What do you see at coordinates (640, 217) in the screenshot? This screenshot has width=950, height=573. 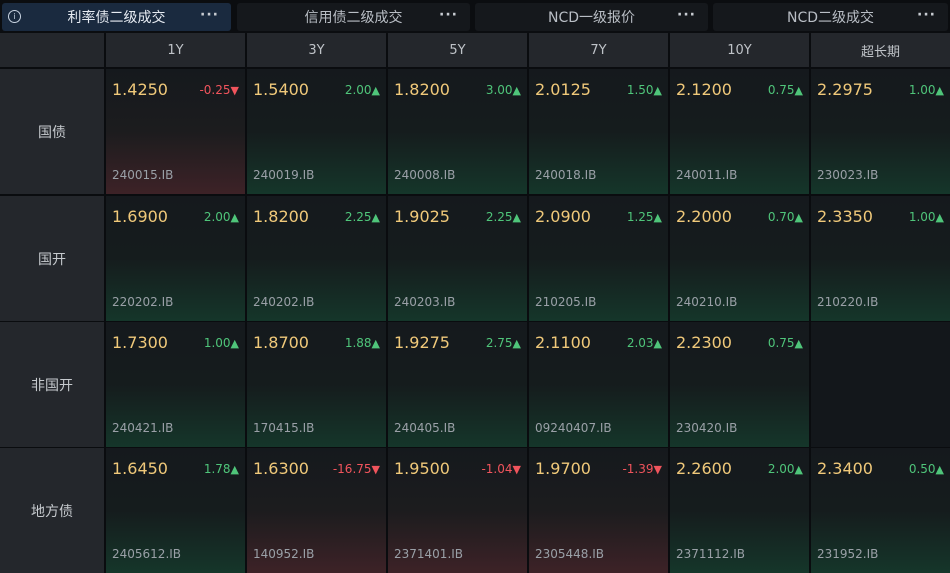 I see `change-text: 1.25` at bounding box center [640, 217].